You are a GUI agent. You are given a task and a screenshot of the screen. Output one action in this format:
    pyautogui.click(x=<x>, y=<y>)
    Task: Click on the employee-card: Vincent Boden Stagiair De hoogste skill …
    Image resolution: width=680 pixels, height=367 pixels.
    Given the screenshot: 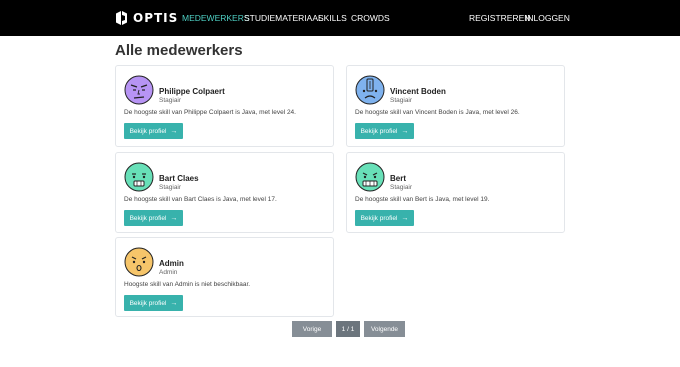 What is the action you would take?
    pyautogui.click(x=455, y=106)
    